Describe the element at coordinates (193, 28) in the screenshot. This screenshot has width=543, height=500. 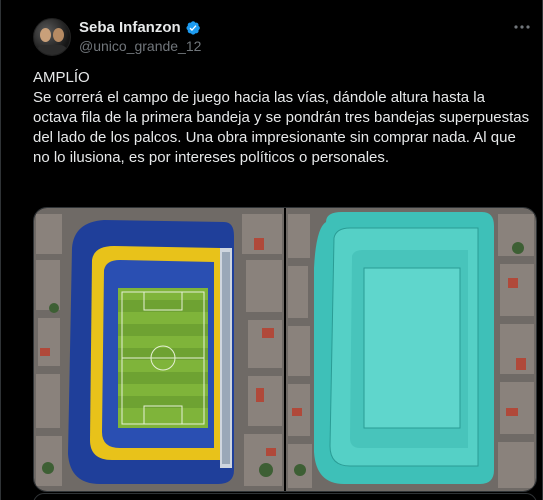
I see `verified-badge-icon` at that location.